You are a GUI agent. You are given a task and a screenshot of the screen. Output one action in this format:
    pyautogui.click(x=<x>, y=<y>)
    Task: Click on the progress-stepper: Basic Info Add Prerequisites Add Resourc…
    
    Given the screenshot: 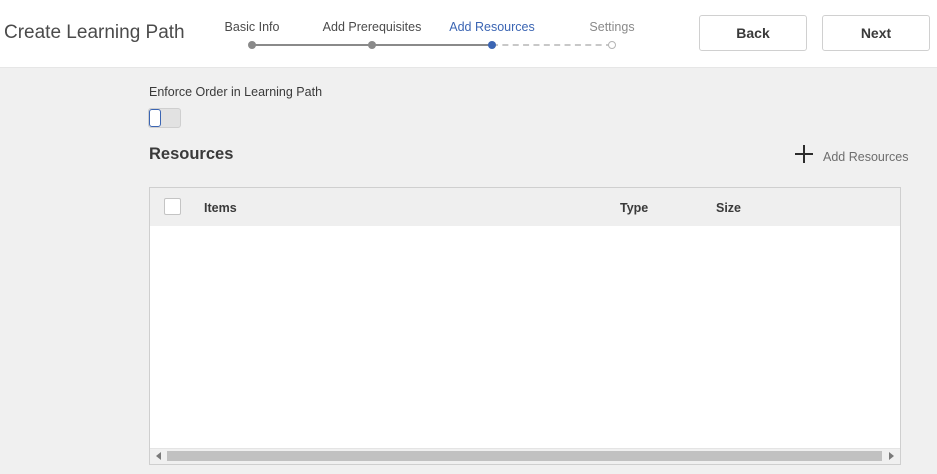 What is the action you would take?
    pyautogui.click(x=430, y=33)
    